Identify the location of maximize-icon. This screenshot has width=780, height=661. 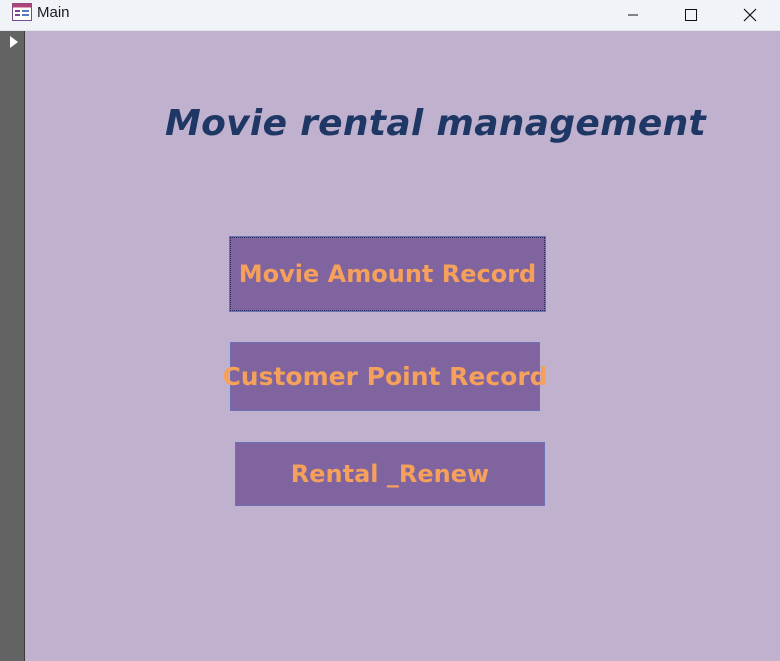
(691, 15).